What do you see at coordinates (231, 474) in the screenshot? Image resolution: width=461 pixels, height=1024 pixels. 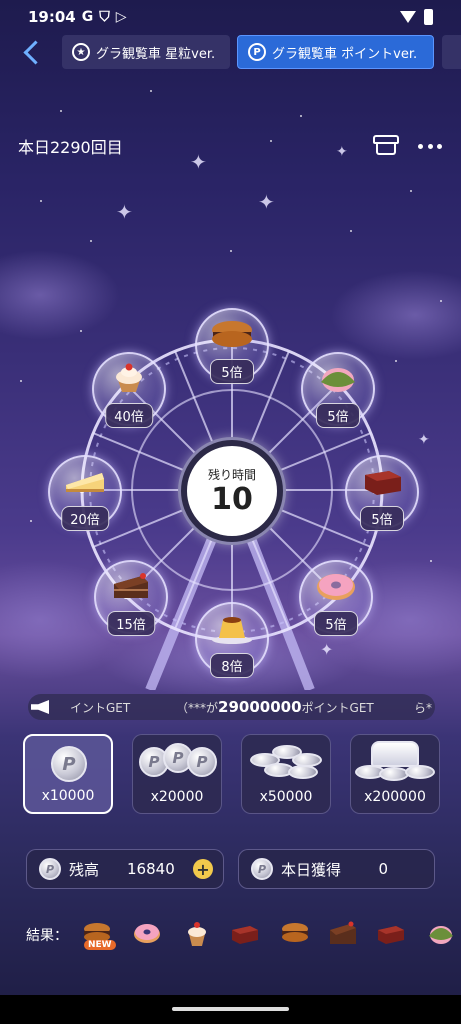 I see `timer-label: 残り時間` at bounding box center [231, 474].